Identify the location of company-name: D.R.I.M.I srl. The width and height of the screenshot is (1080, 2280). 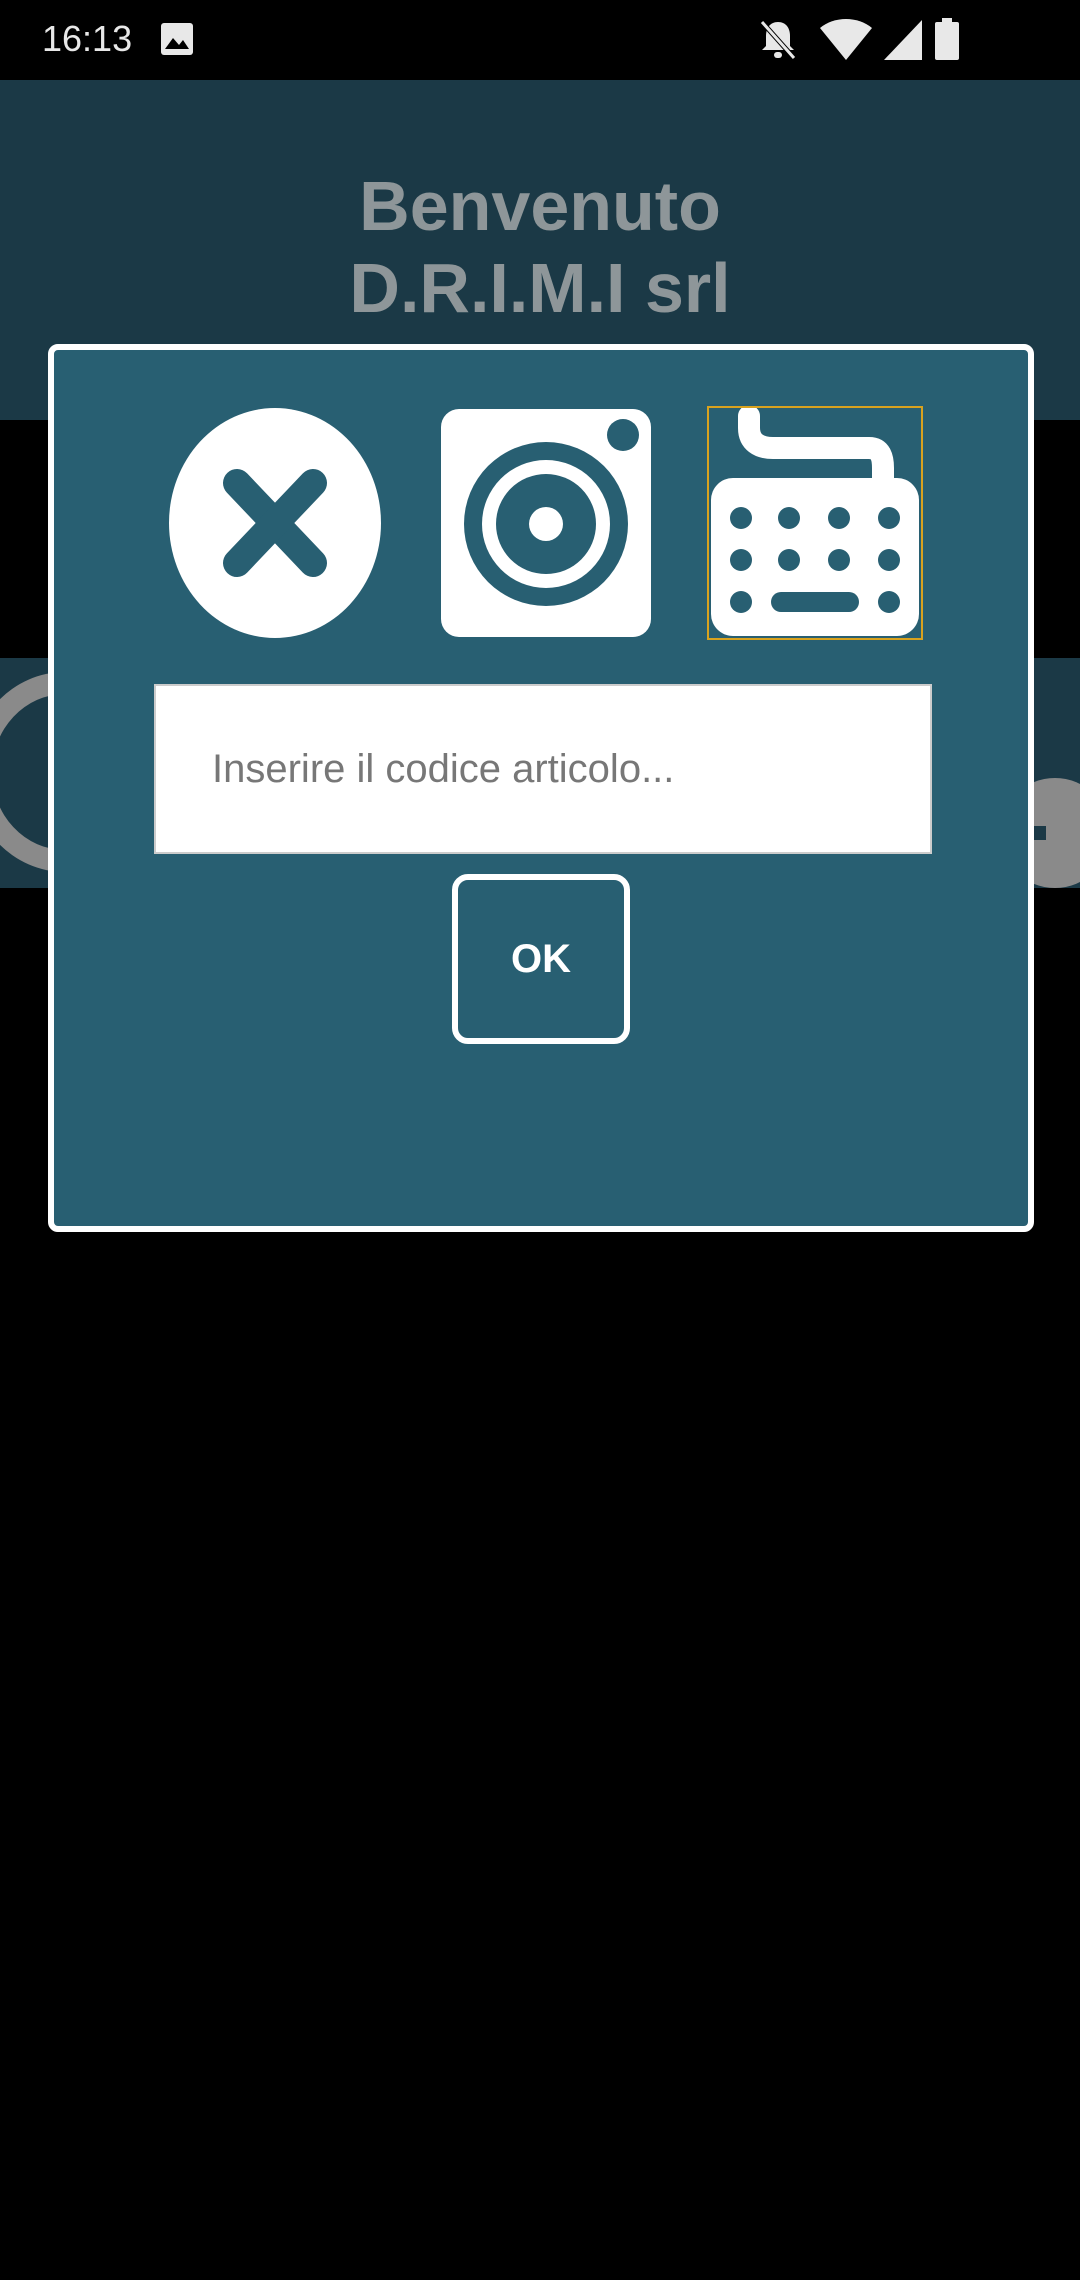
(540, 288).